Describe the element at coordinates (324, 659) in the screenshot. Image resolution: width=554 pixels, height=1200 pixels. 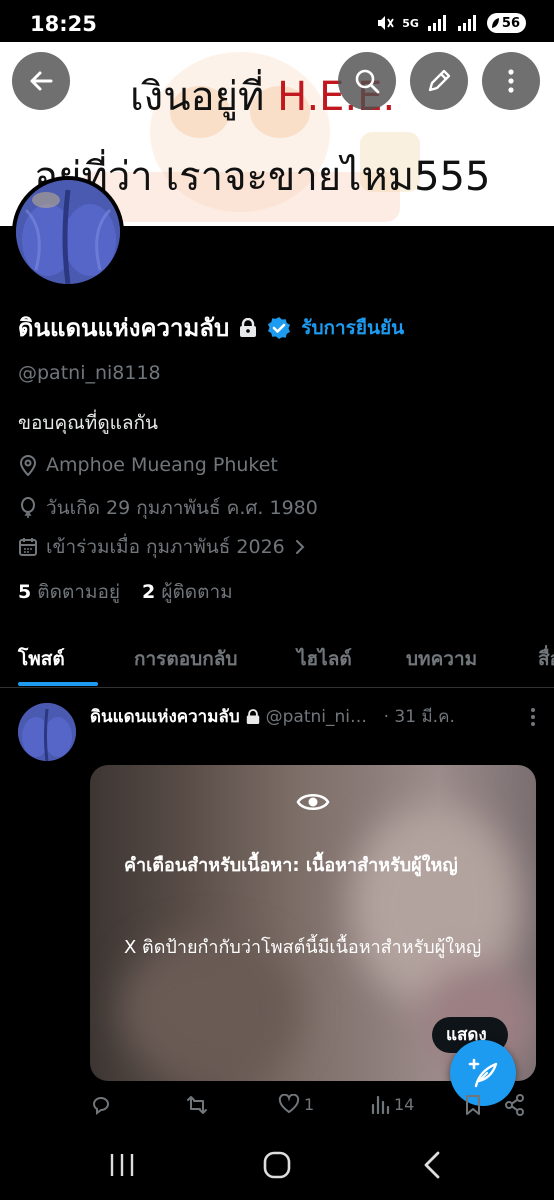
I see `tab-highlights: ไฮไลต์` at that location.